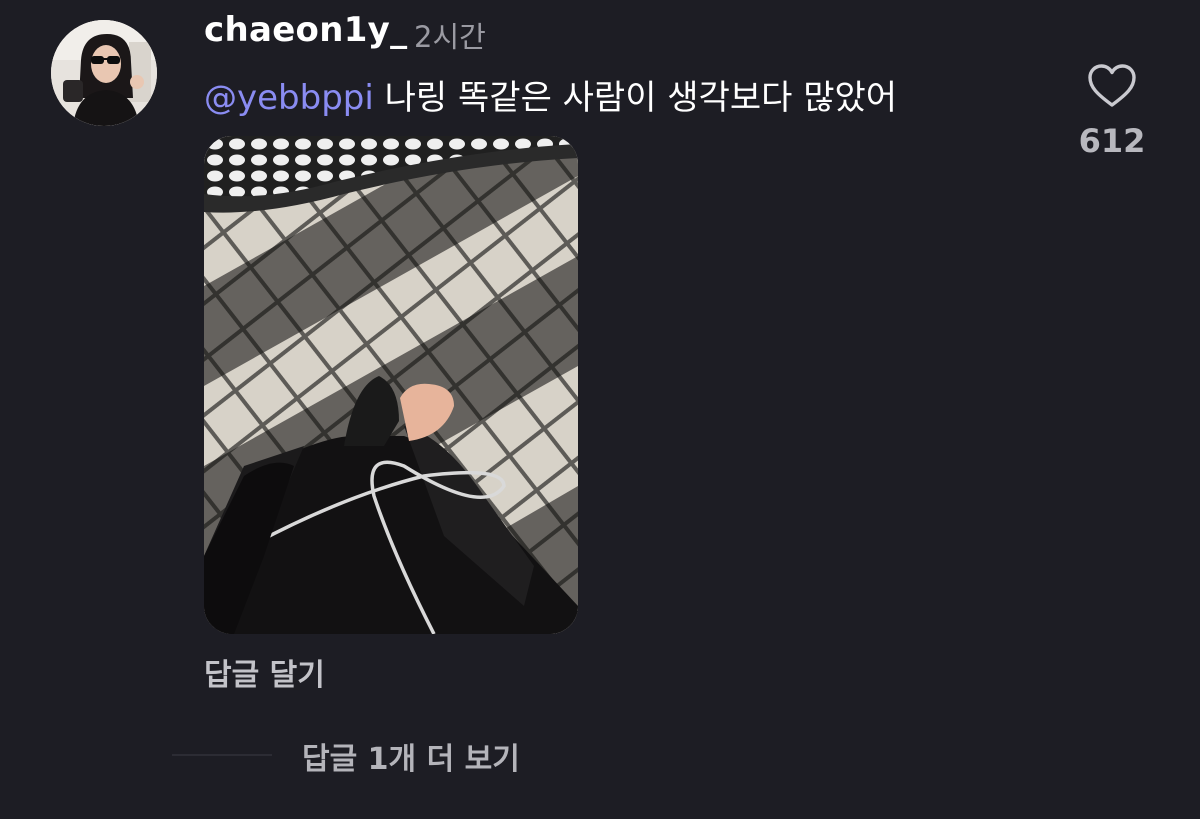 Image resolution: width=1200 pixels, height=819 pixels. I want to click on comment-body: 나링 똑같은 사람이 생각보다 많았어, so click(635, 98).